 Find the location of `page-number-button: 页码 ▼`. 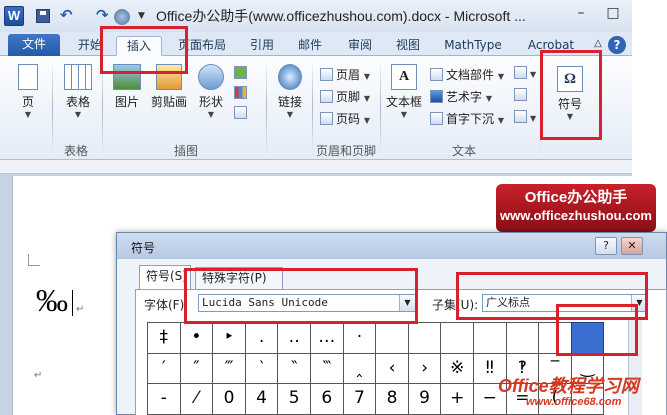

page-number-button: 页码 ▼ is located at coordinates (345, 118).